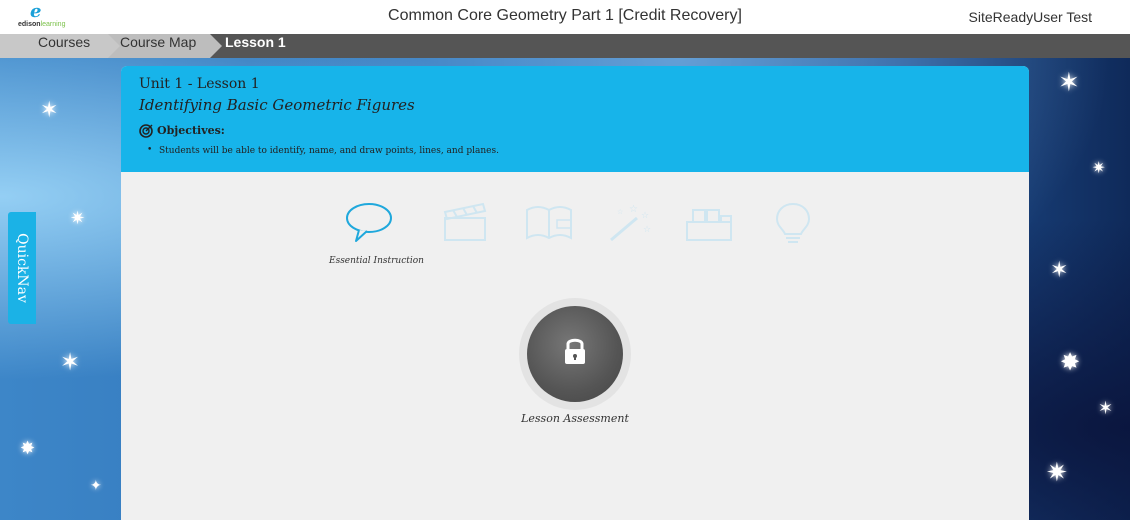 The width and height of the screenshot is (1130, 520). I want to click on lesson-assessment-label: Lesson Assessment, so click(575, 418).